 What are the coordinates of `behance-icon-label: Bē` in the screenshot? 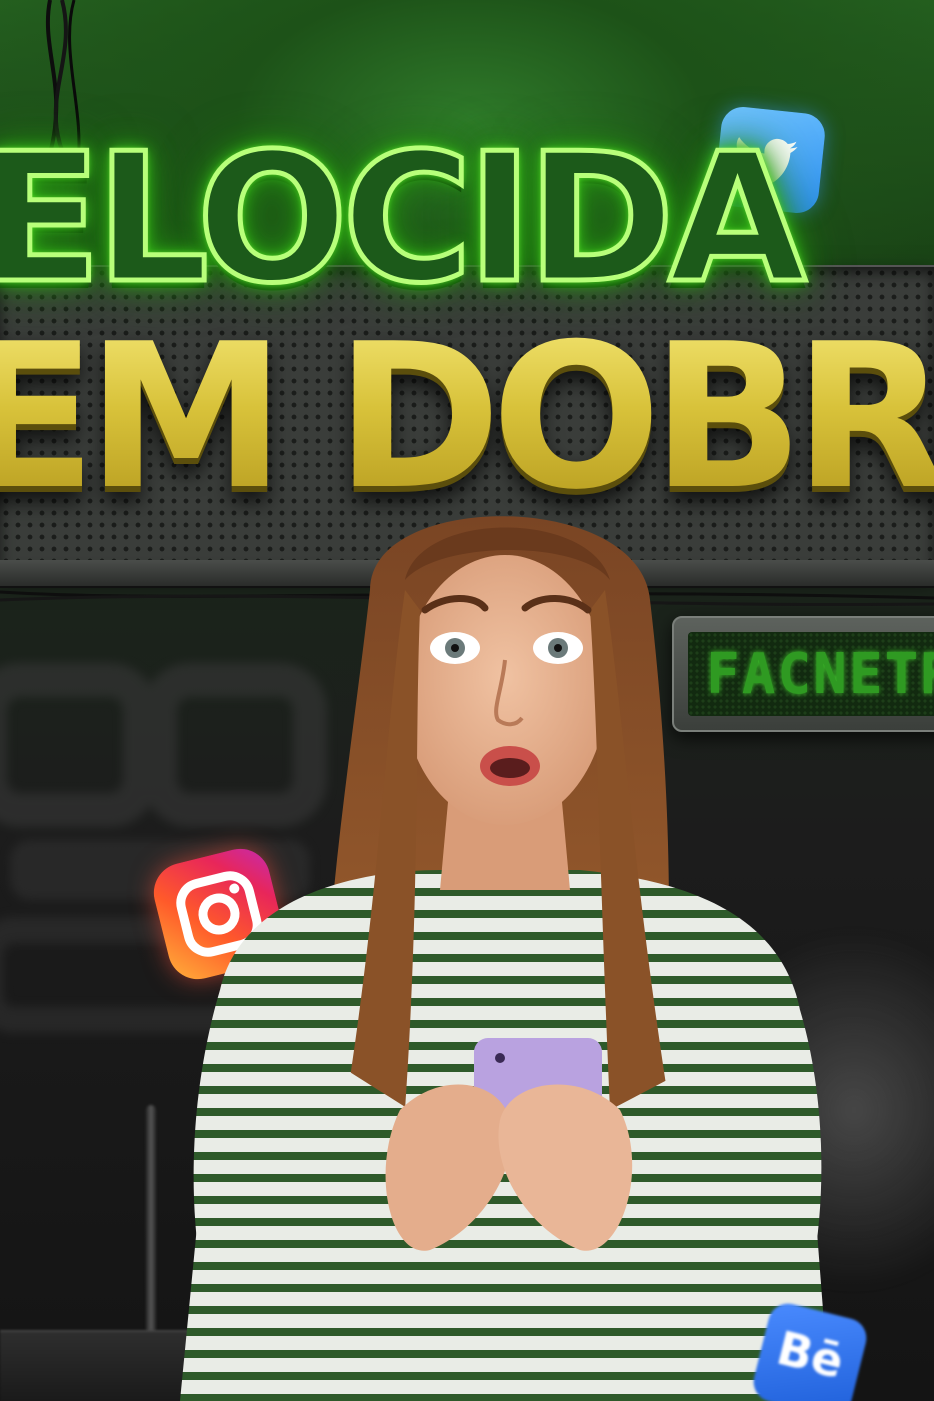 It's located at (810, 1355).